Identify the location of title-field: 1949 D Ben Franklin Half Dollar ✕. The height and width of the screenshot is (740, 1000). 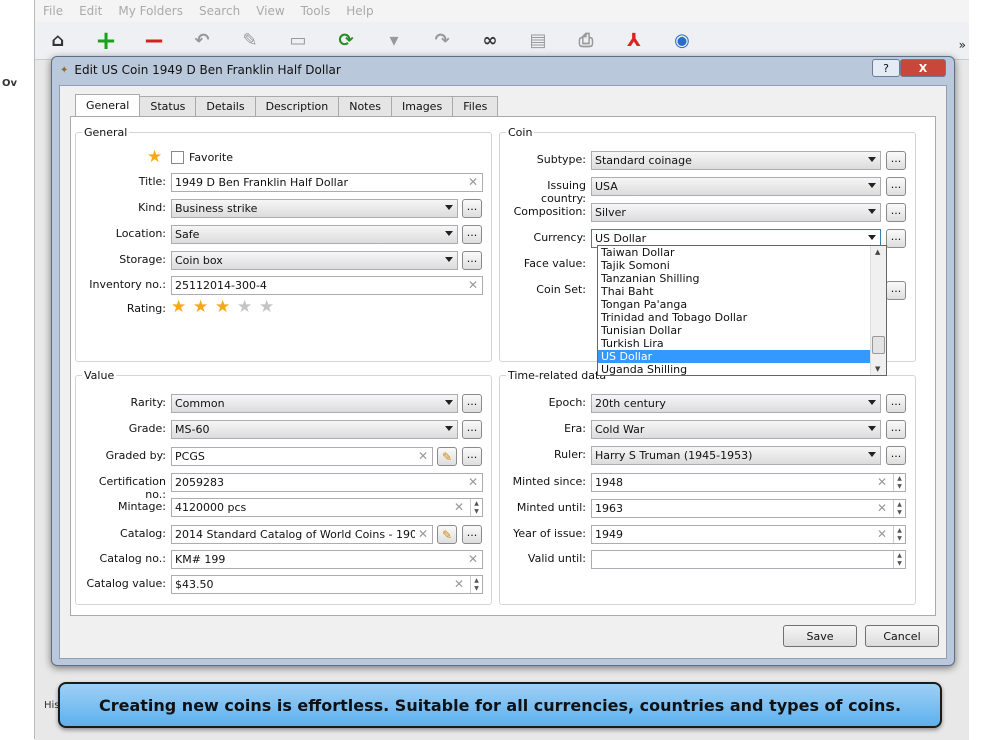
(327, 182).